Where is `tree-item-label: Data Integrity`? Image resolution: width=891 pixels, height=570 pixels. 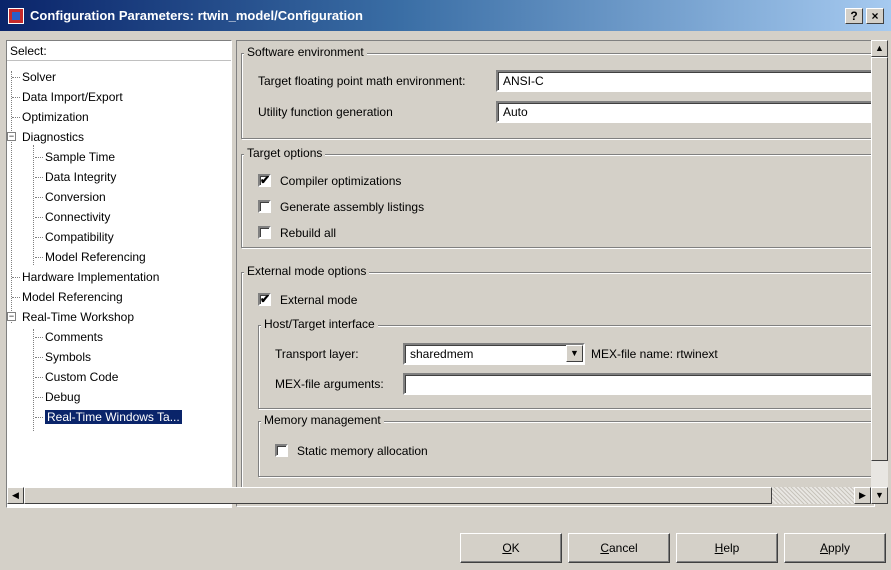
tree-item-label: Data Integrity is located at coordinates (81, 177).